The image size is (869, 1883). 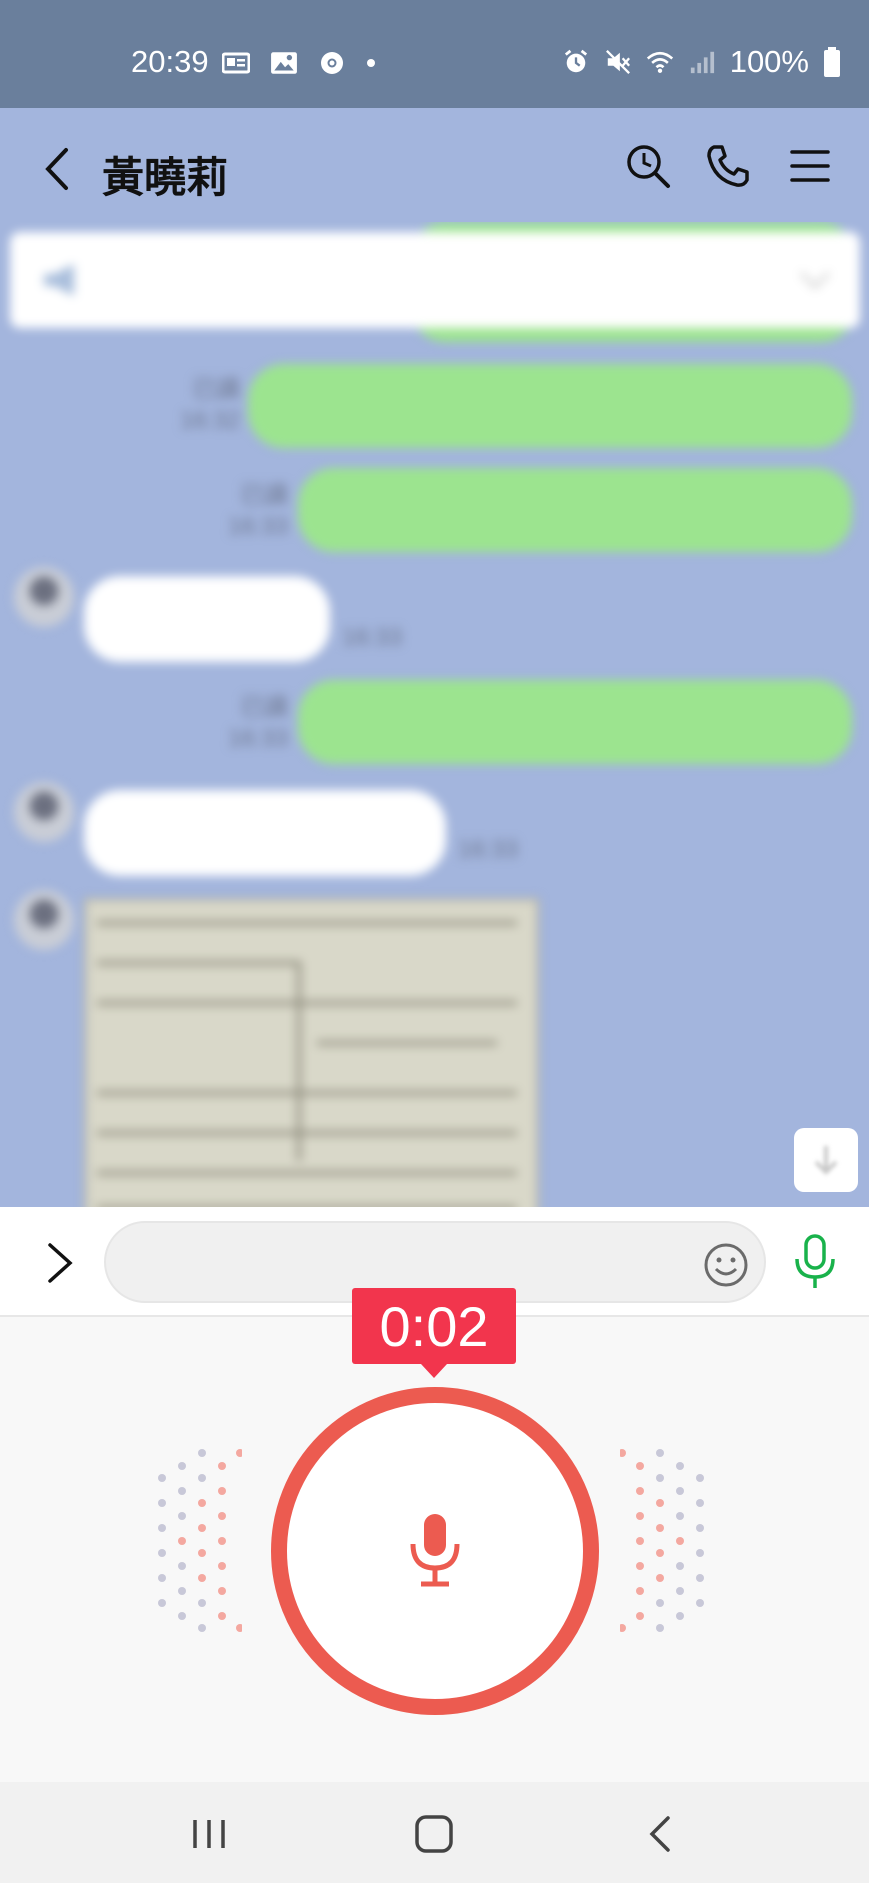 What do you see at coordinates (662, 1540) in the screenshot?
I see `sound-wave-right-icon` at bounding box center [662, 1540].